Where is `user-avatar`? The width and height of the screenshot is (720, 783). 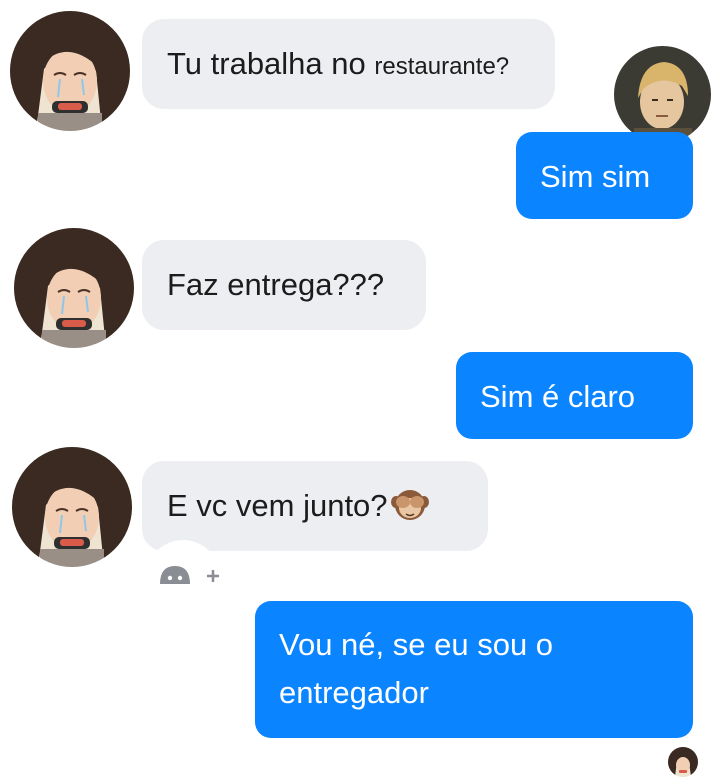 user-avatar is located at coordinates (662, 94).